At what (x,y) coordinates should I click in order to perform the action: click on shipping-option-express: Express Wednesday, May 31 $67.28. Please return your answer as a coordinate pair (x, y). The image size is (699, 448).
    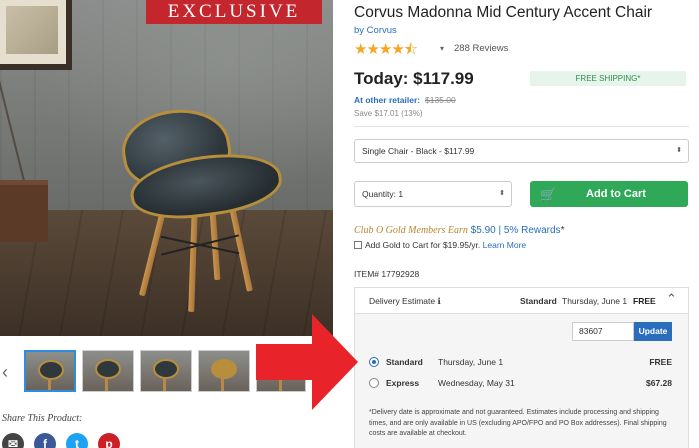
    Looking at the image, I should click on (521, 385).